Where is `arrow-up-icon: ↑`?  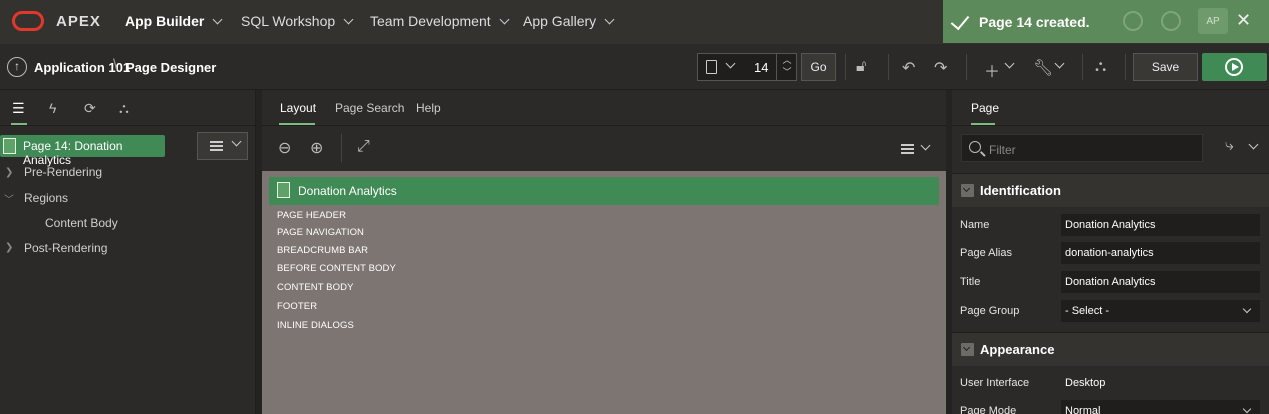
arrow-up-icon: ↑ is located at coordinates (17, 67).